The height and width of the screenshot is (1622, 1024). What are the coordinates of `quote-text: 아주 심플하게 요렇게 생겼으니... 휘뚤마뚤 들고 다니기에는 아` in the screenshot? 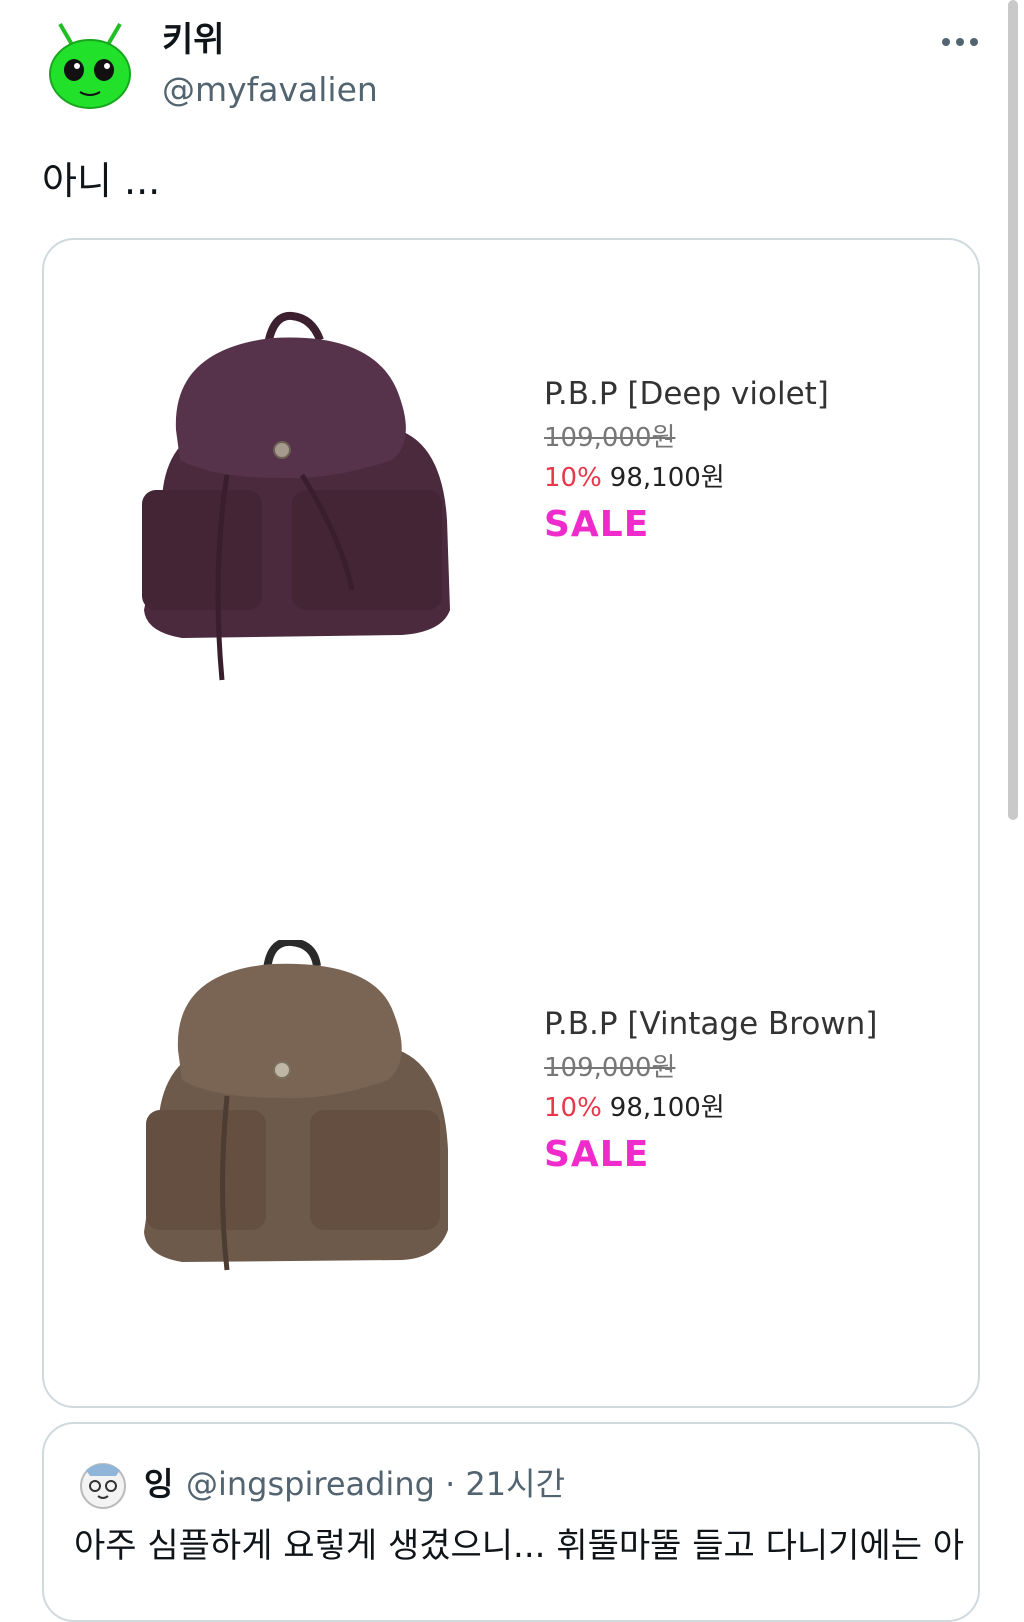 It's located at (519, 1546).